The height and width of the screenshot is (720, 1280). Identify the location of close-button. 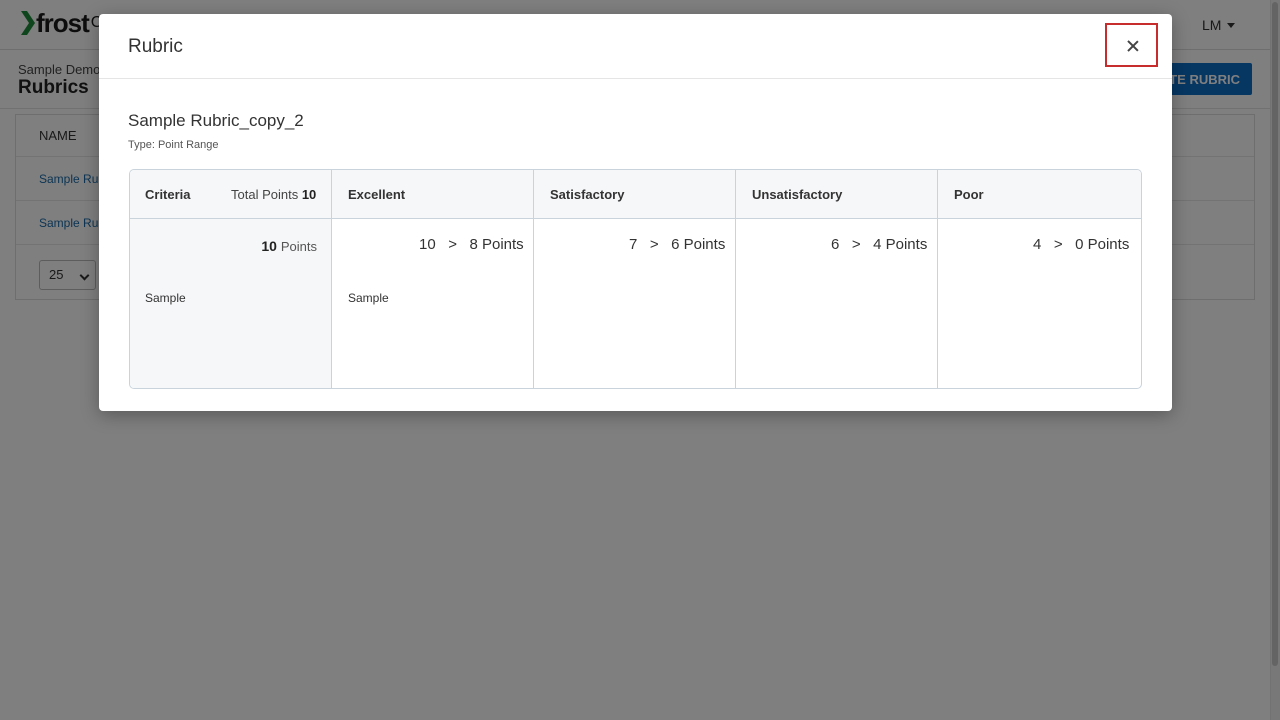
(1131, 45).